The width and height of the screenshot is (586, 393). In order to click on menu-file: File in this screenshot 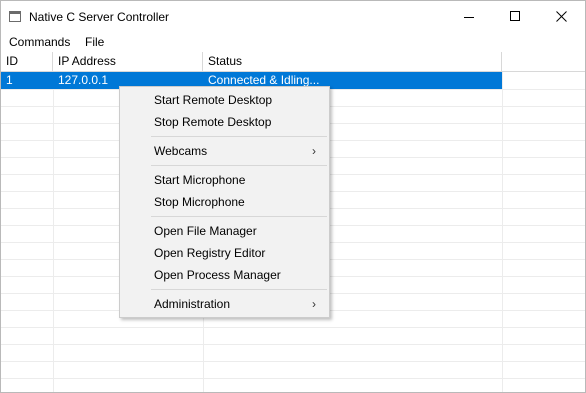, I will do `click(94, 42)`.